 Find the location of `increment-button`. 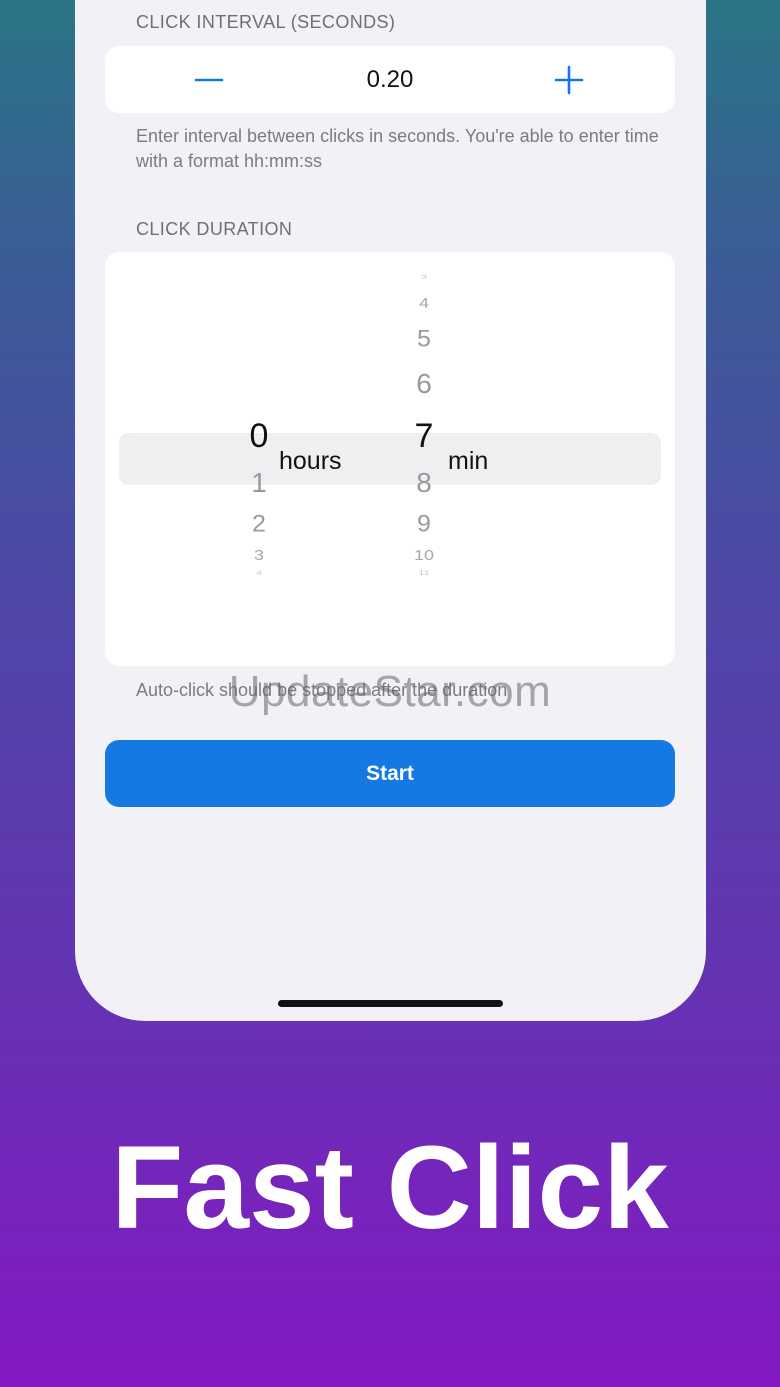

increment-button is located at coordinates (569, 79).